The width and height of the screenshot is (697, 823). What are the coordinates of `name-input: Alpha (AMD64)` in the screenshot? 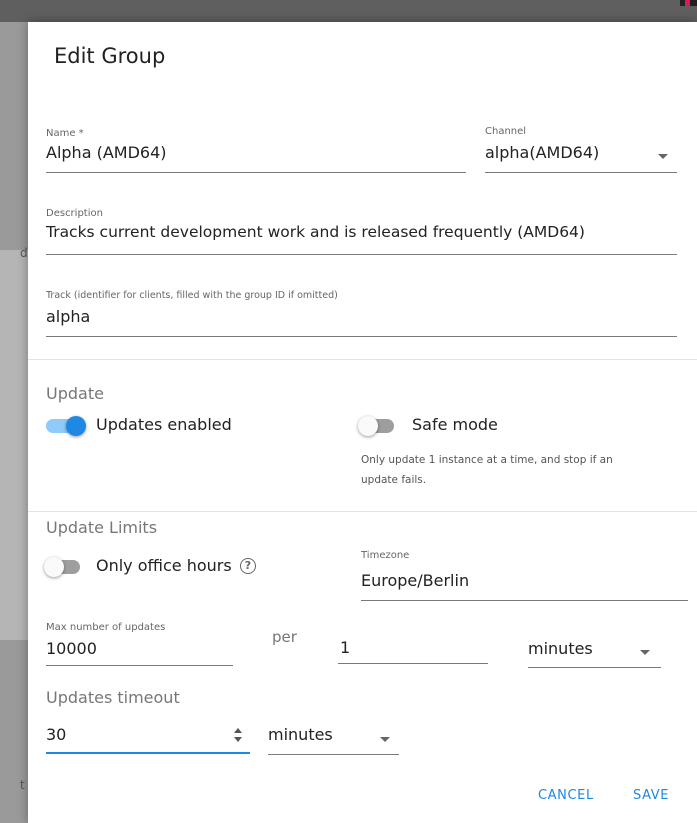 It's located at (106, 152).